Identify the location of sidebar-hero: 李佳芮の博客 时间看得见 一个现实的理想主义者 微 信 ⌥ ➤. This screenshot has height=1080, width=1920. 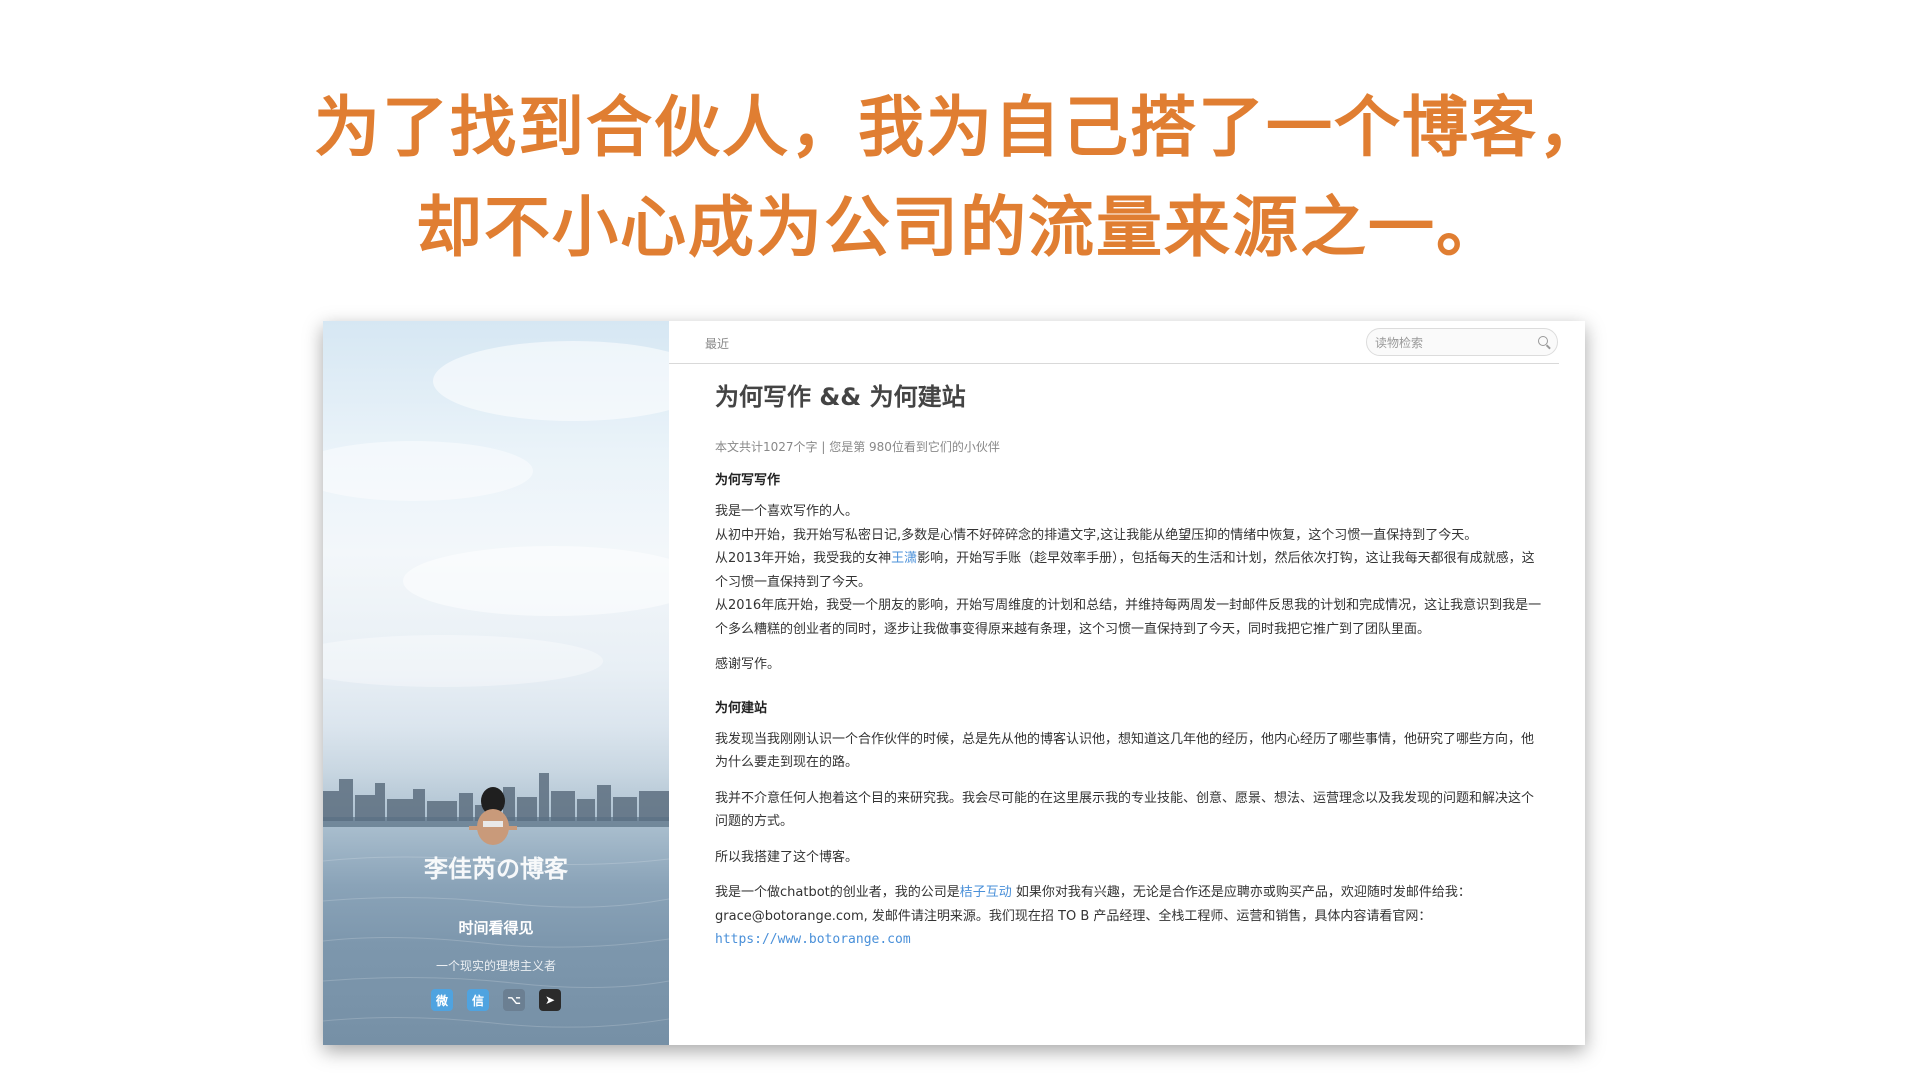
(496, 683).